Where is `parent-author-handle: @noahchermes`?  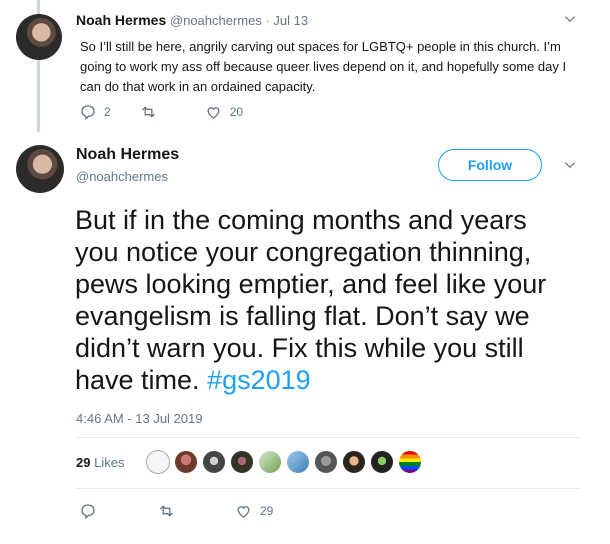
parent-author-handle: @noahchermes is located at coordinates (216, 20).